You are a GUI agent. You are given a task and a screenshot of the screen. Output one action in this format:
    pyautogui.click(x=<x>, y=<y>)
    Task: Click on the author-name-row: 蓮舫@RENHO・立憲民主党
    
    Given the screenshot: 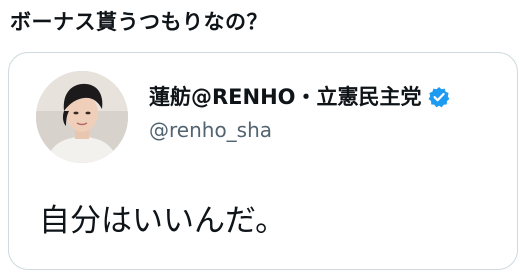 What is the action you would take?
    pyautogui.click(x=299, y=97)
    